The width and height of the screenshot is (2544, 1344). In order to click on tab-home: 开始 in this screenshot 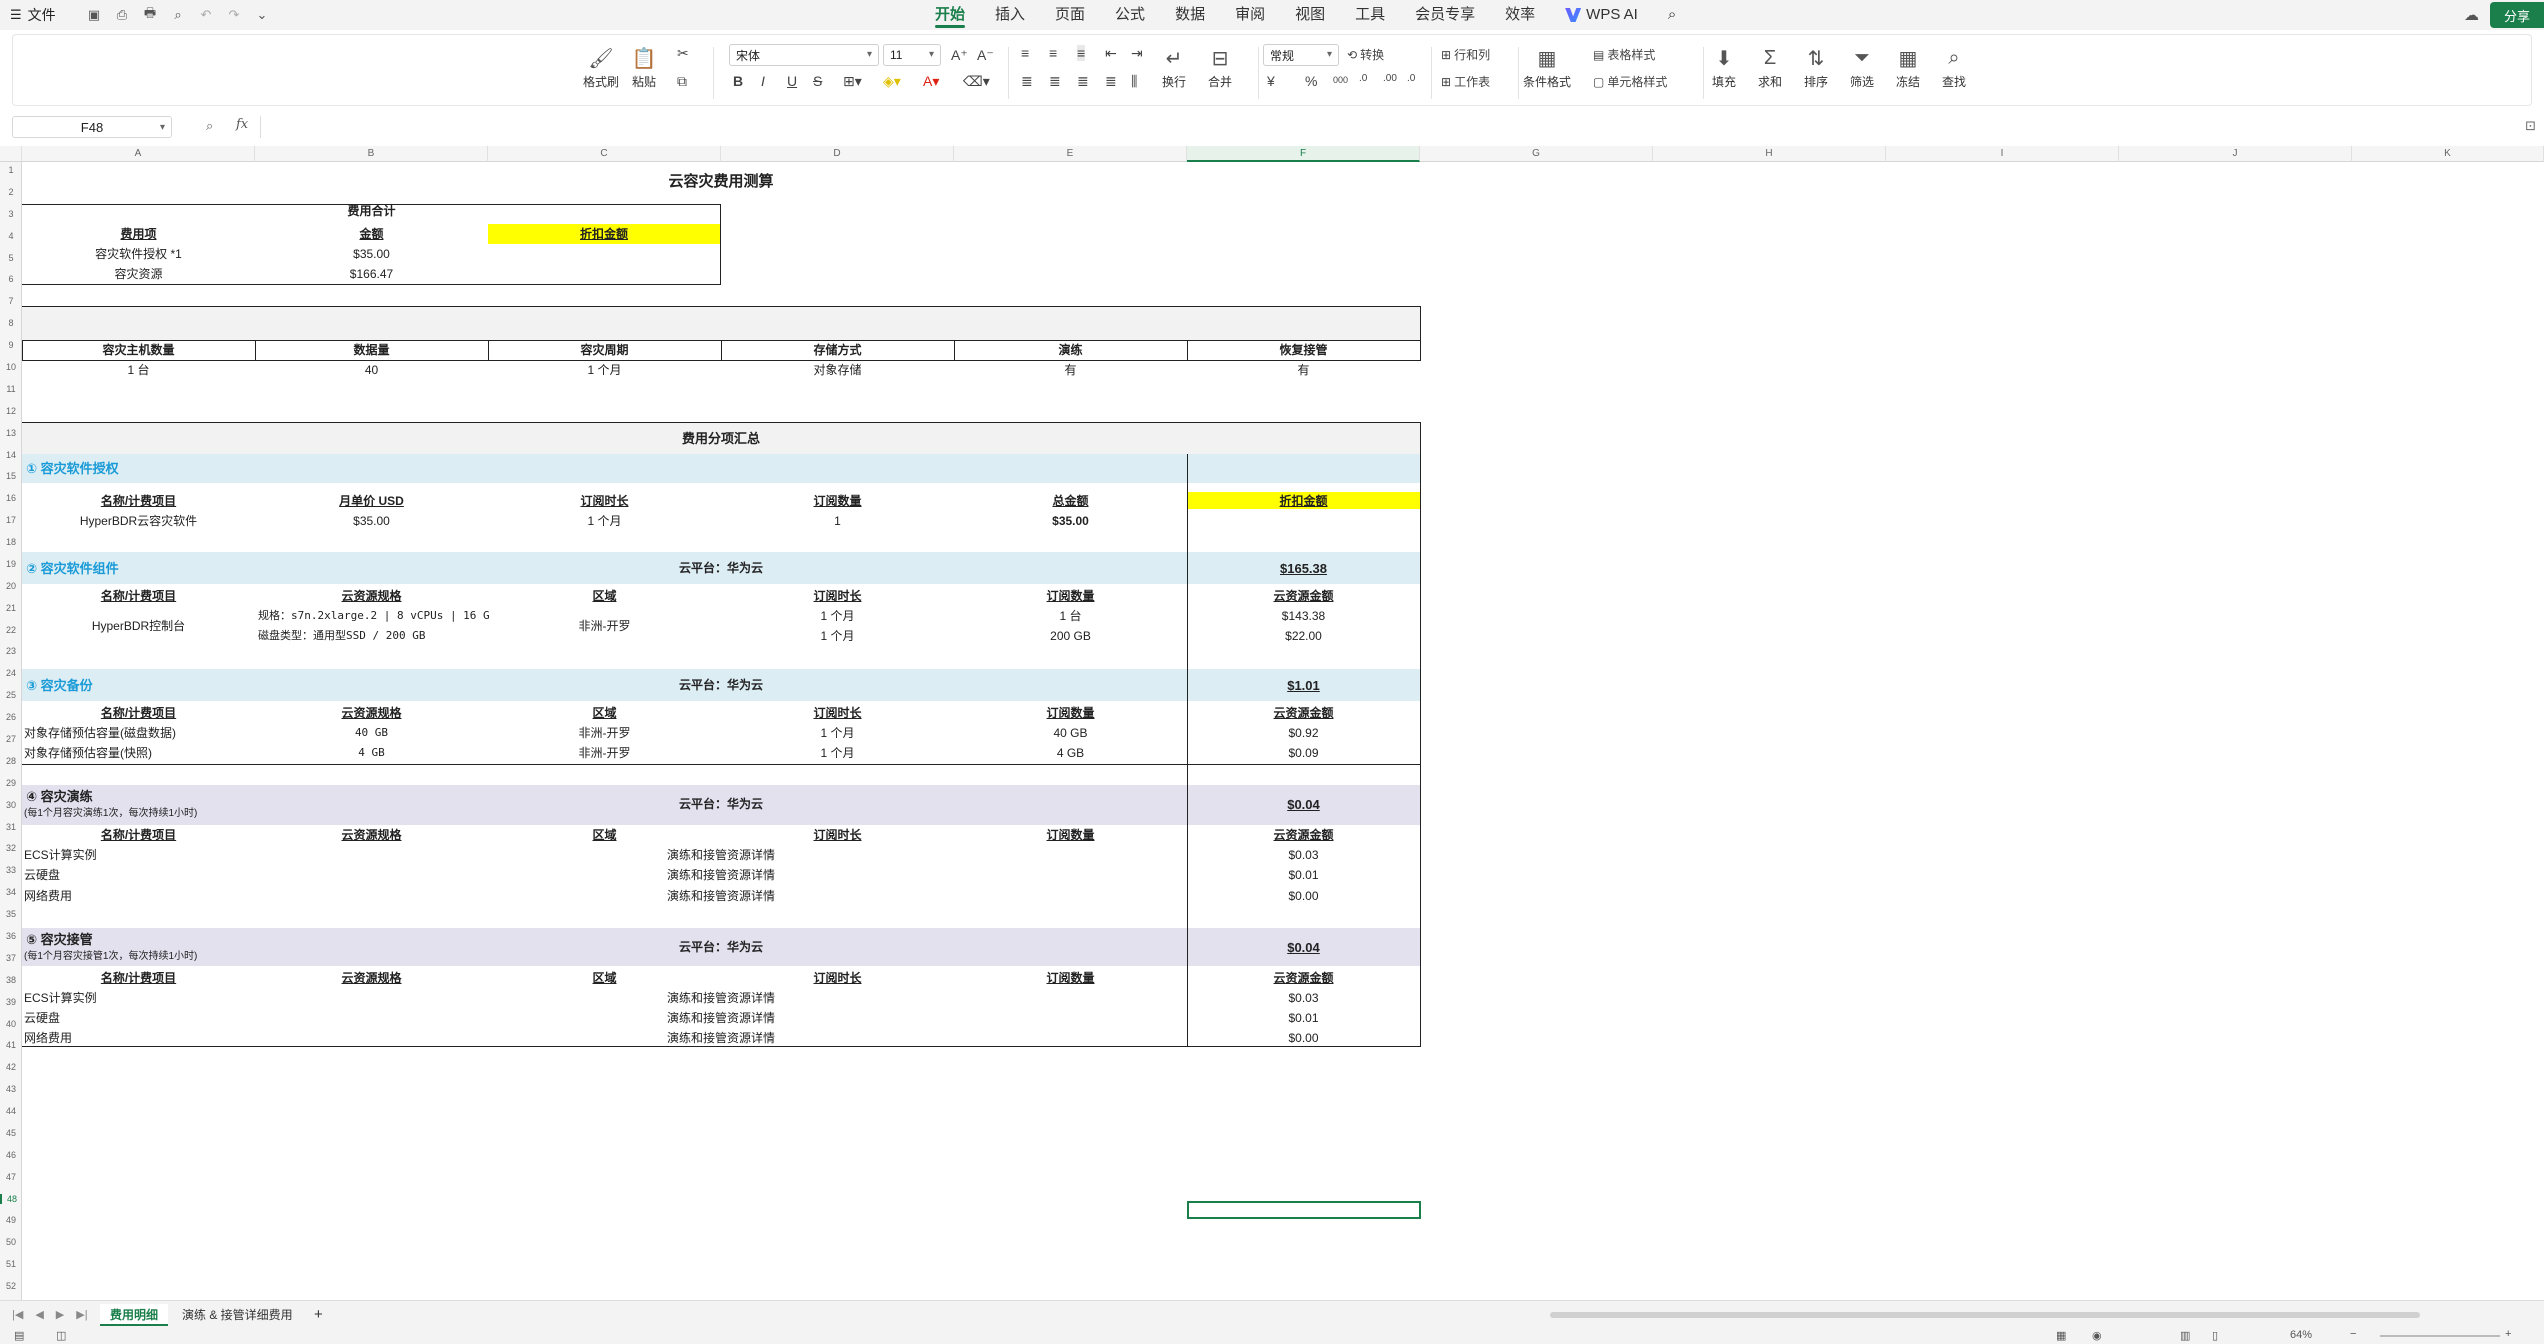, I will do `click(950, 15)`.